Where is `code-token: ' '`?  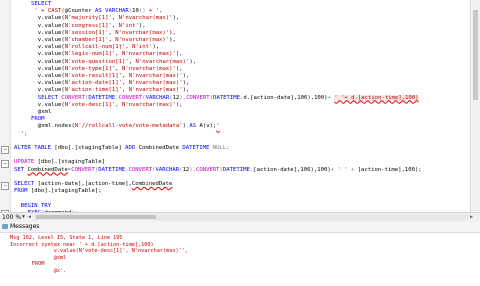
code-token: ' ' is located at coordinates (342, 169).